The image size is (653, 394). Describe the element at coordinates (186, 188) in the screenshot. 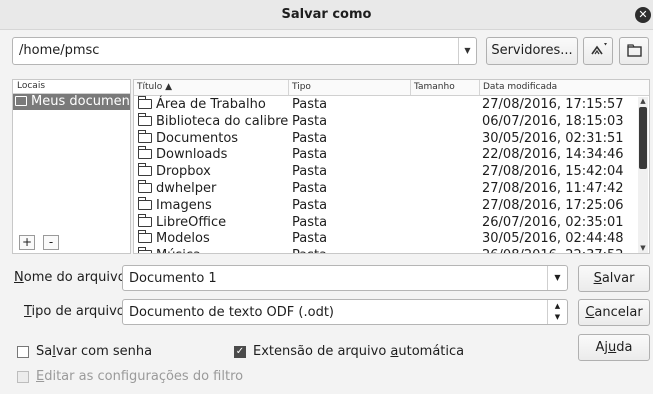

I see `file-name: dwhelper` at that location.